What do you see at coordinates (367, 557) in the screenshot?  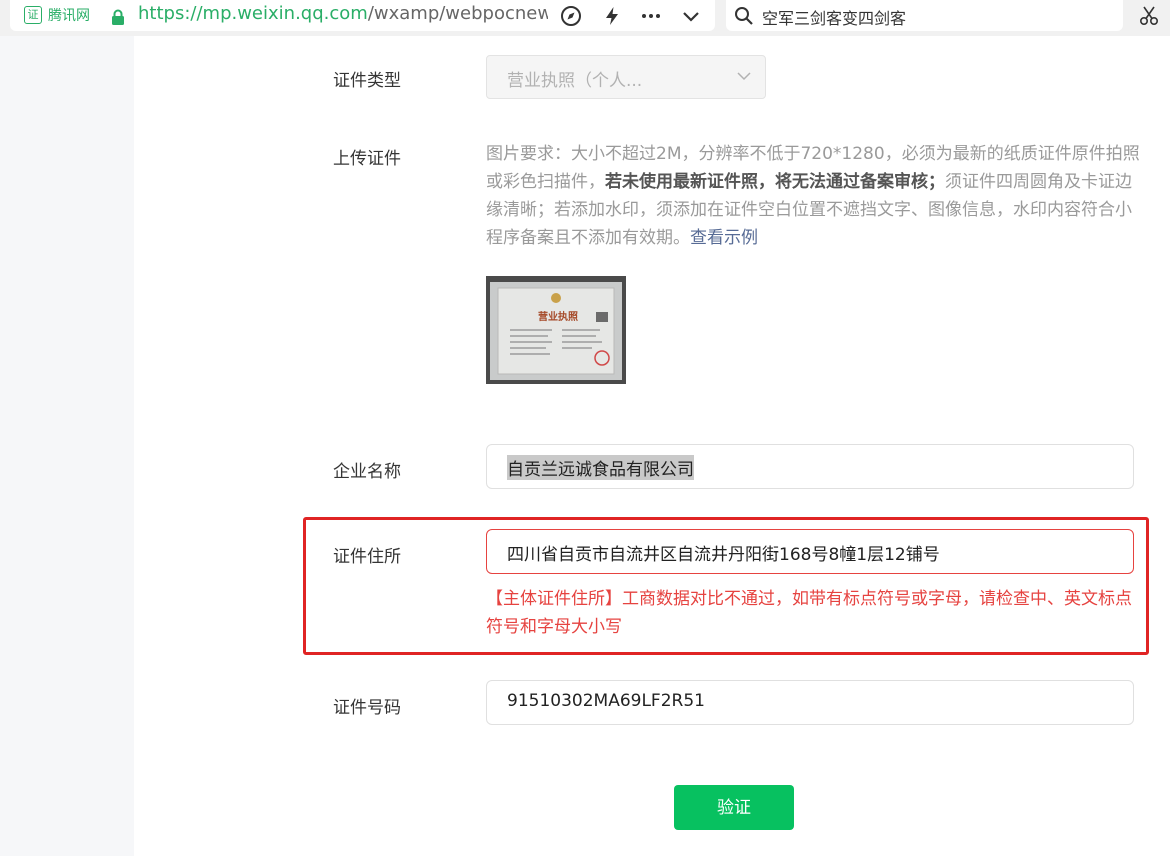 I see `cert-address-label: 证件住所` at bounding box center [367, 557].